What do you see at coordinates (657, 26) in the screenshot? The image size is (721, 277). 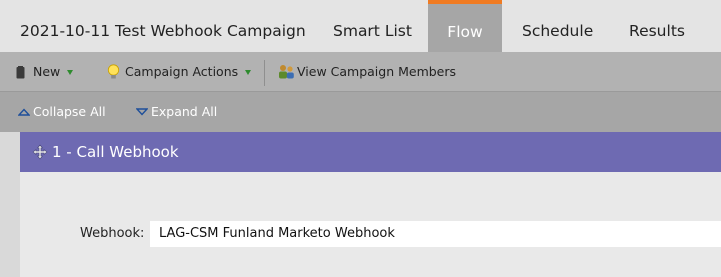 I see `tab-results: Results` at bounding box center [657, 26].